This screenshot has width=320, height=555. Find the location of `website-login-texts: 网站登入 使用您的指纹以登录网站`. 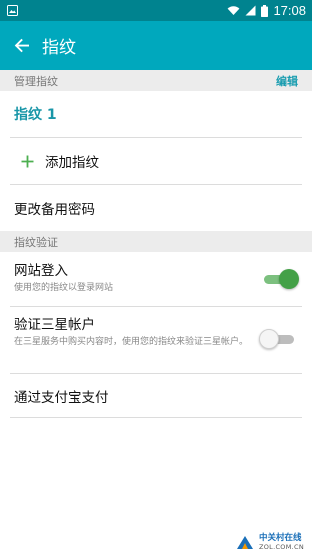

website-login-texts: 网站登入 使用您的指纹以登录网站 is located at coordinates (156, 278).